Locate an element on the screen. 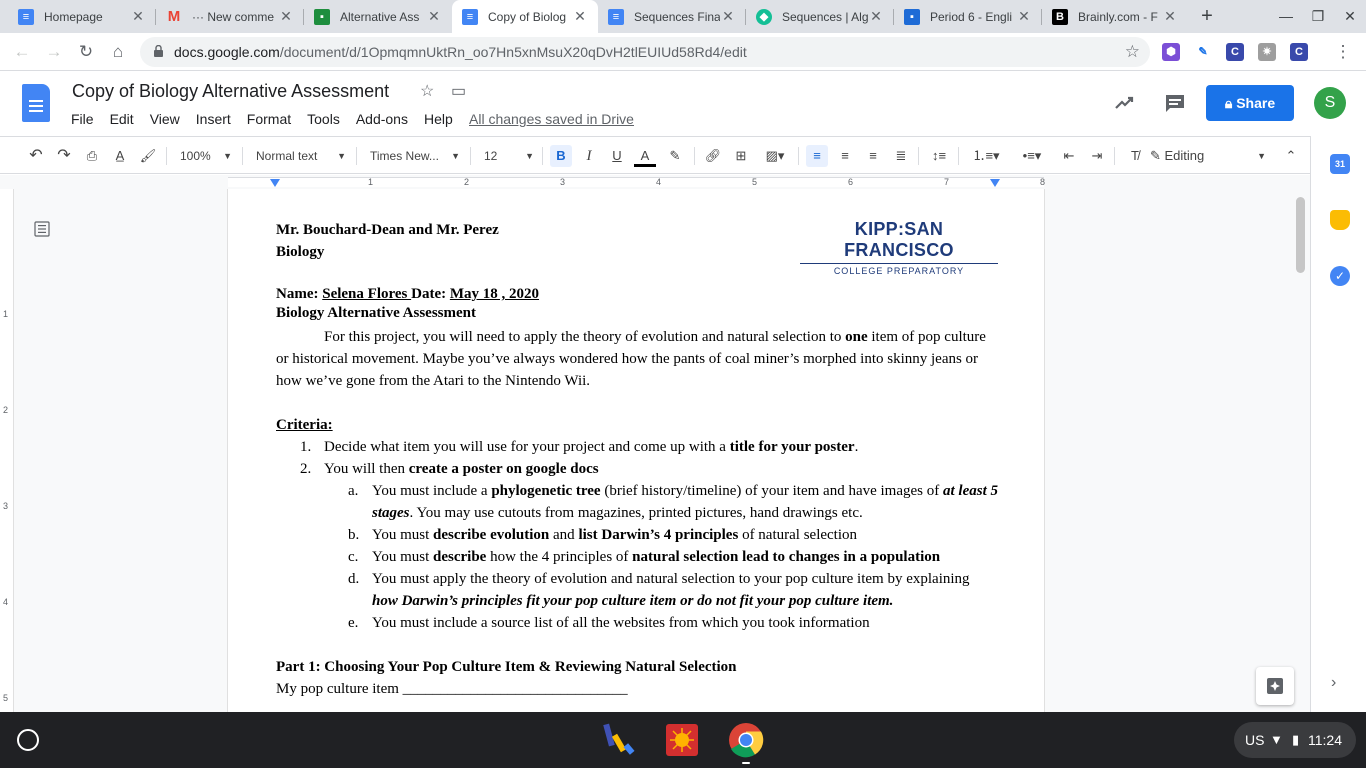 The width and height of the screenshot is (1366, 768). font-select: Times New... ▼ is located at coordinates (415, 156).